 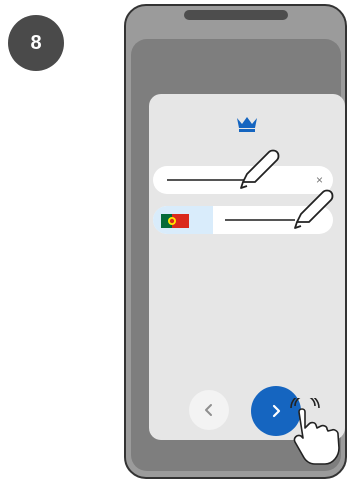 I want to click on back-button, so click(x=209, y=410).